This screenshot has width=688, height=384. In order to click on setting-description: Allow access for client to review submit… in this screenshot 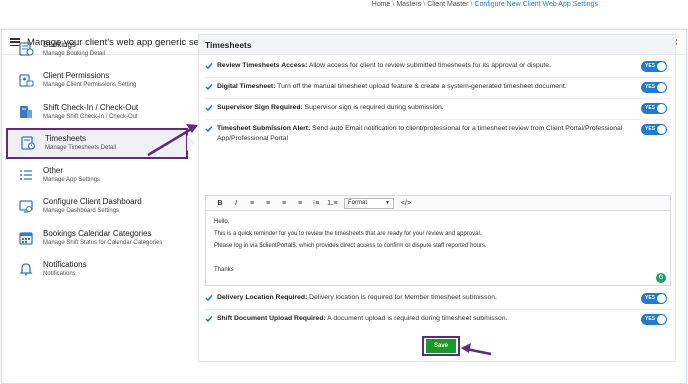, I will do `click(429, 65)`.